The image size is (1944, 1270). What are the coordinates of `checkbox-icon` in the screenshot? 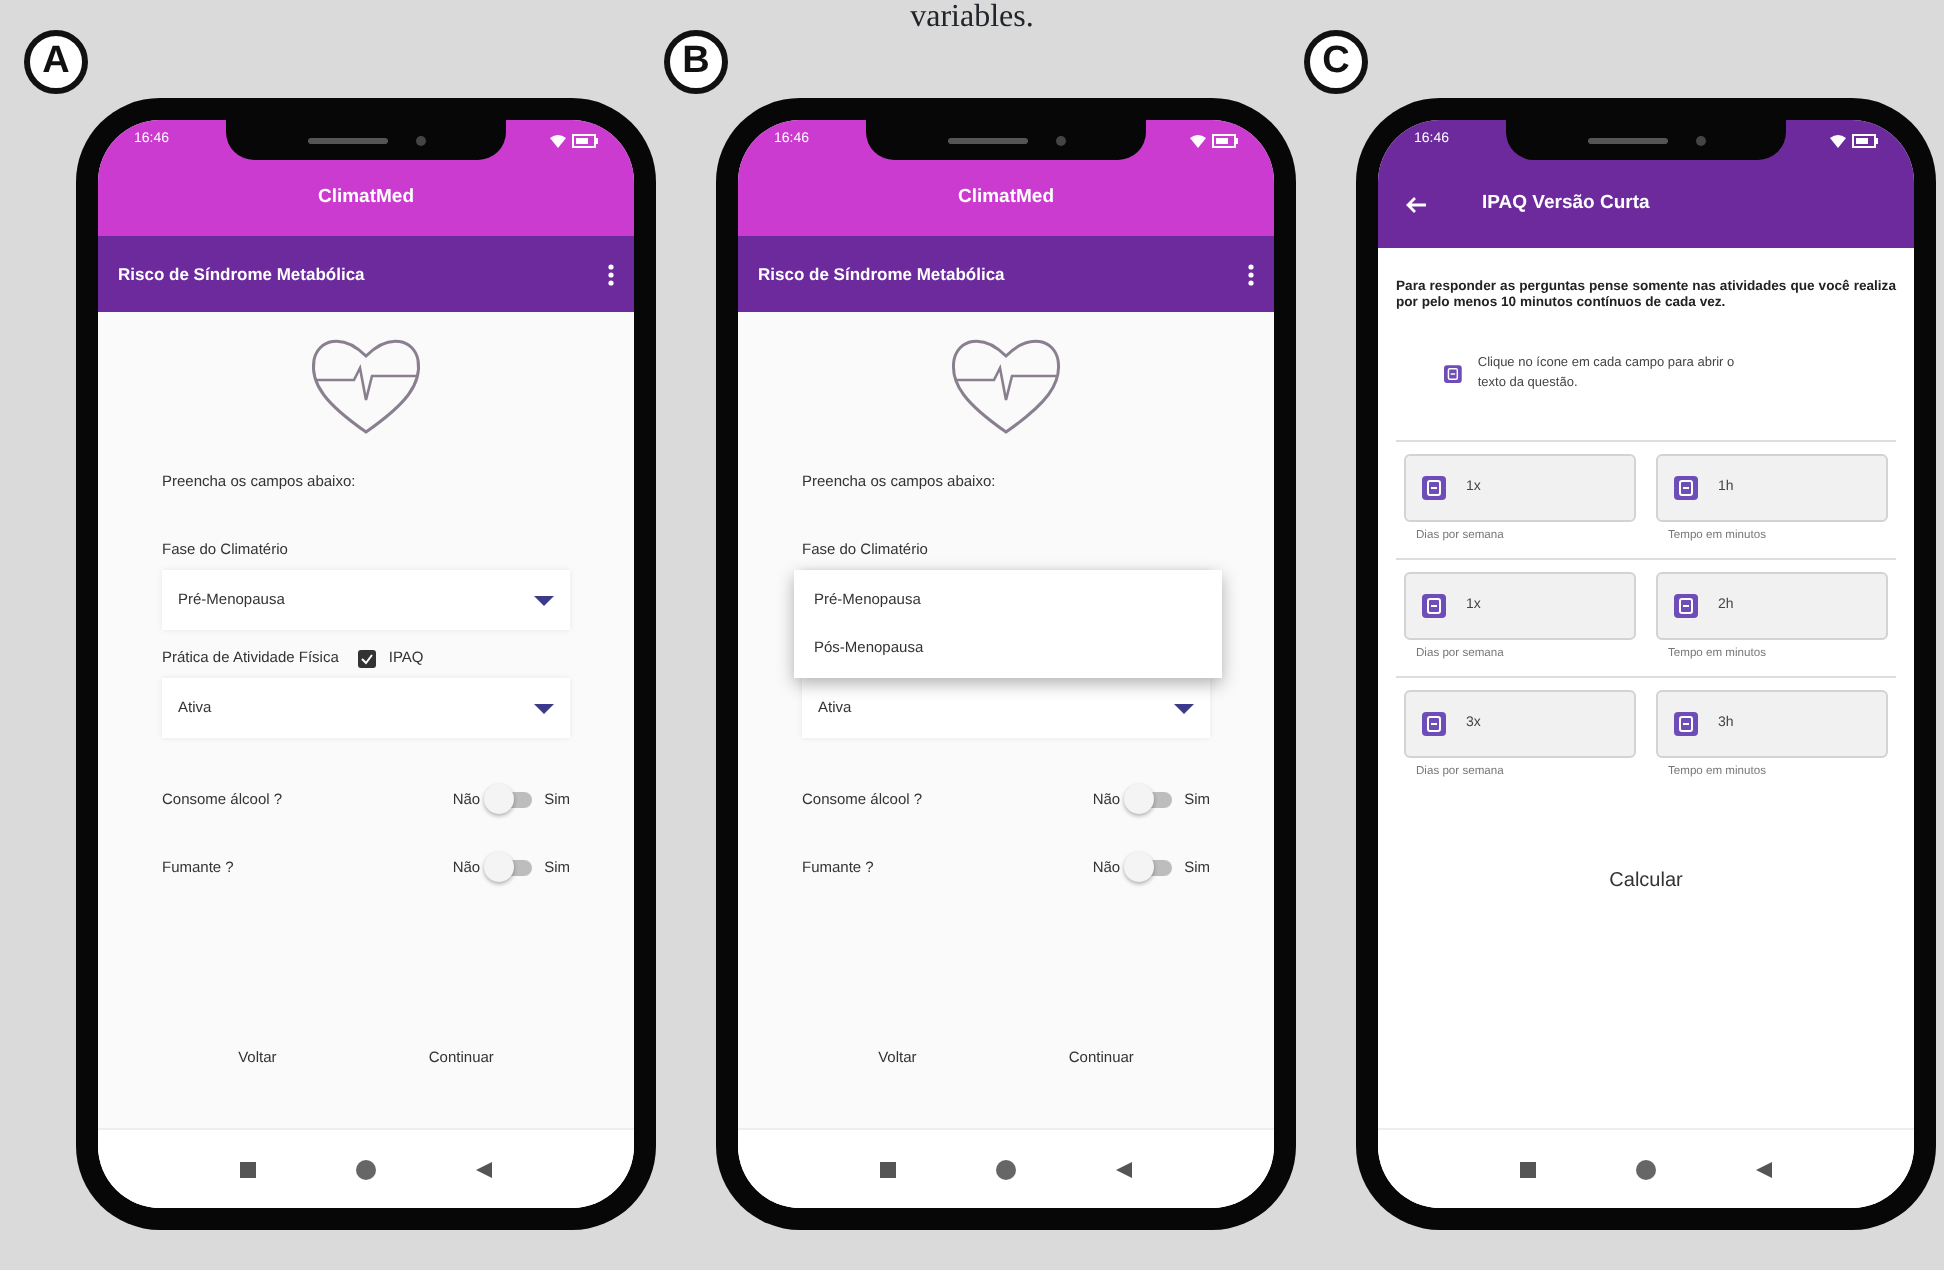 It's located at (367, 658).